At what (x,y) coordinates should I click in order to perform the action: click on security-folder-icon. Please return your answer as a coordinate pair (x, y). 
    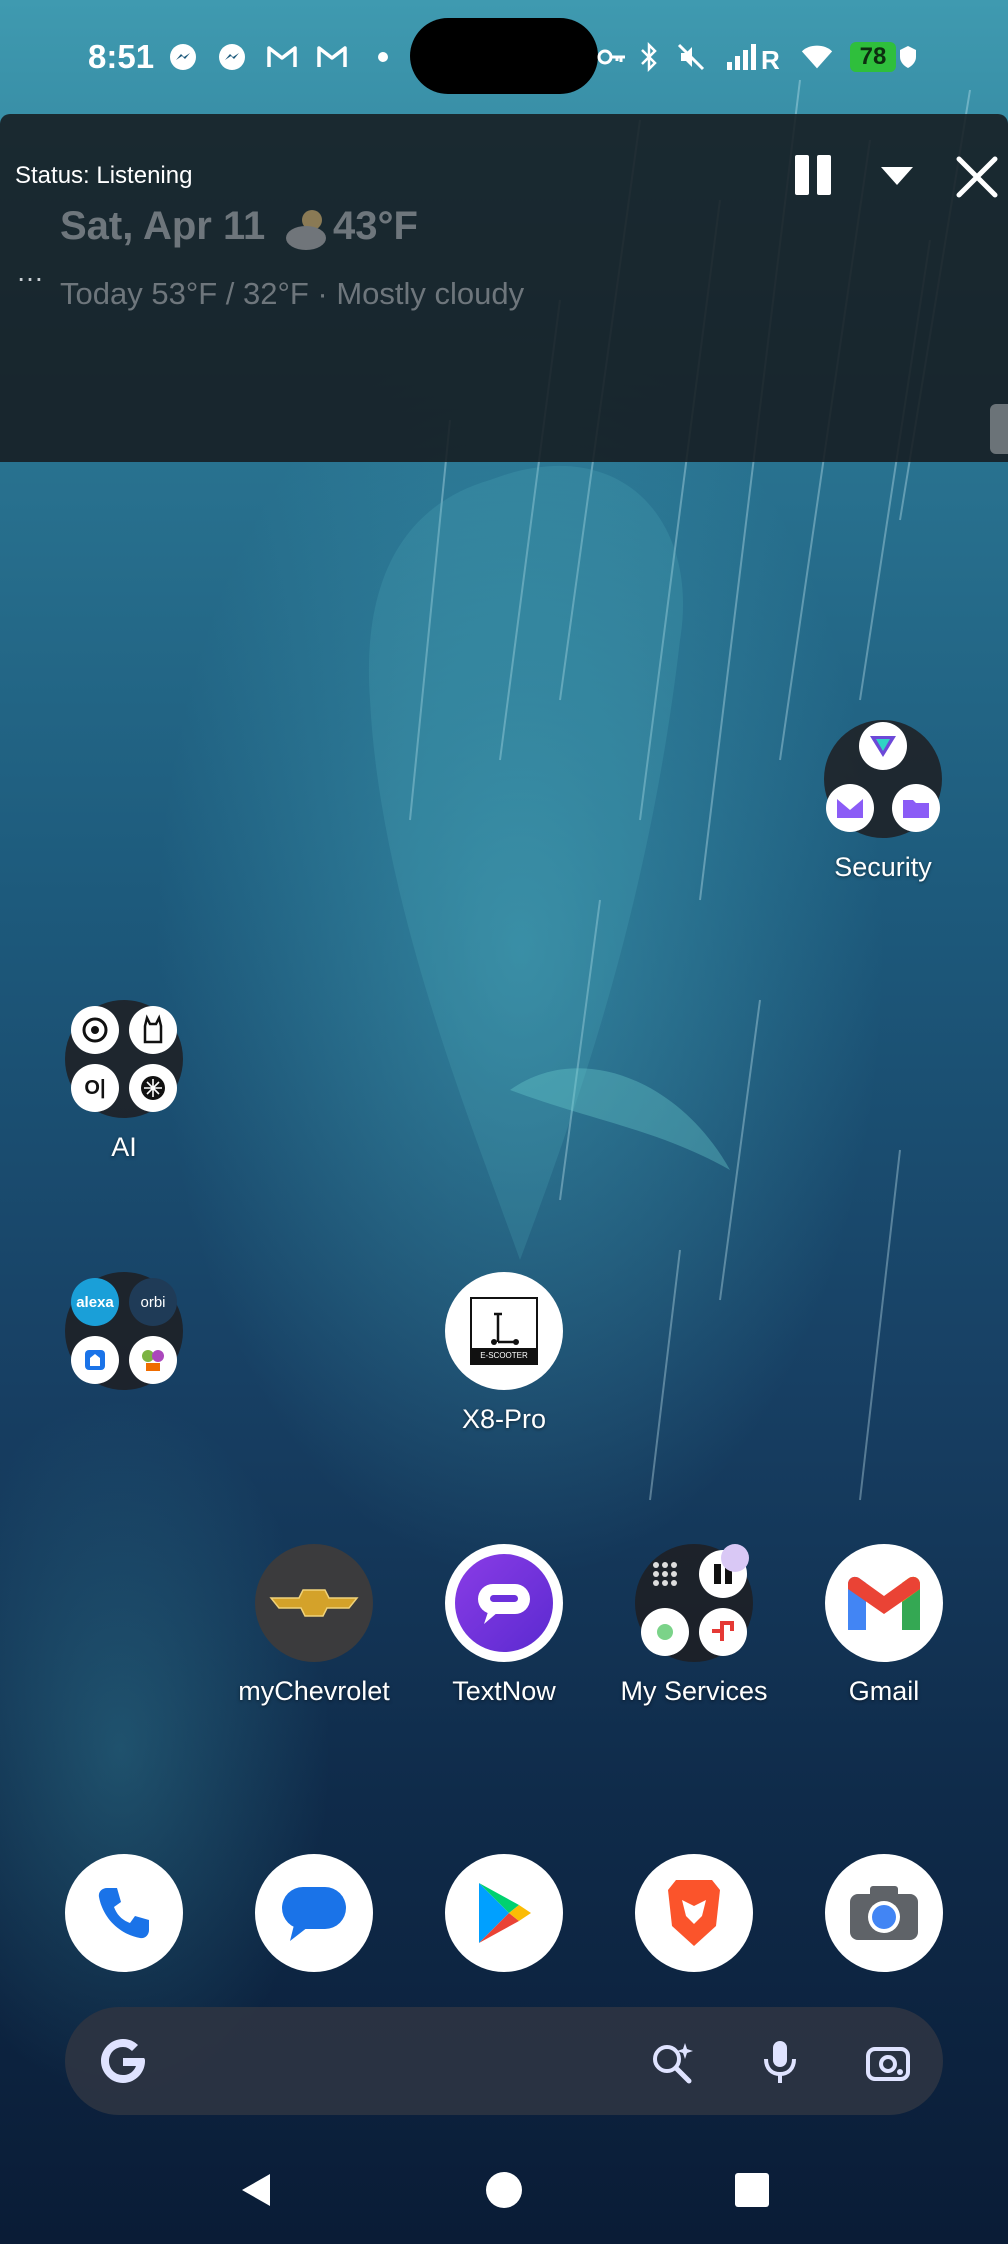
    Looking at the image, I should click on (883, 779).